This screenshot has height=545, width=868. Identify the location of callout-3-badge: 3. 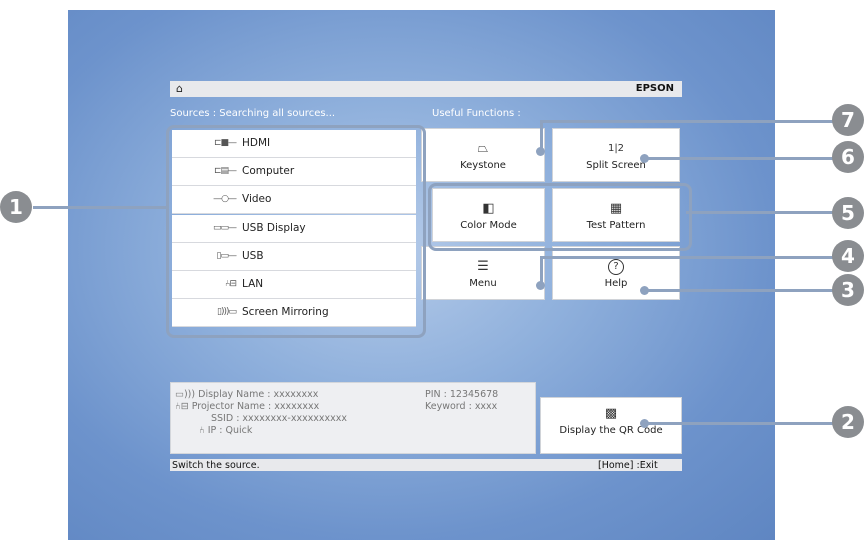
(848, 290).